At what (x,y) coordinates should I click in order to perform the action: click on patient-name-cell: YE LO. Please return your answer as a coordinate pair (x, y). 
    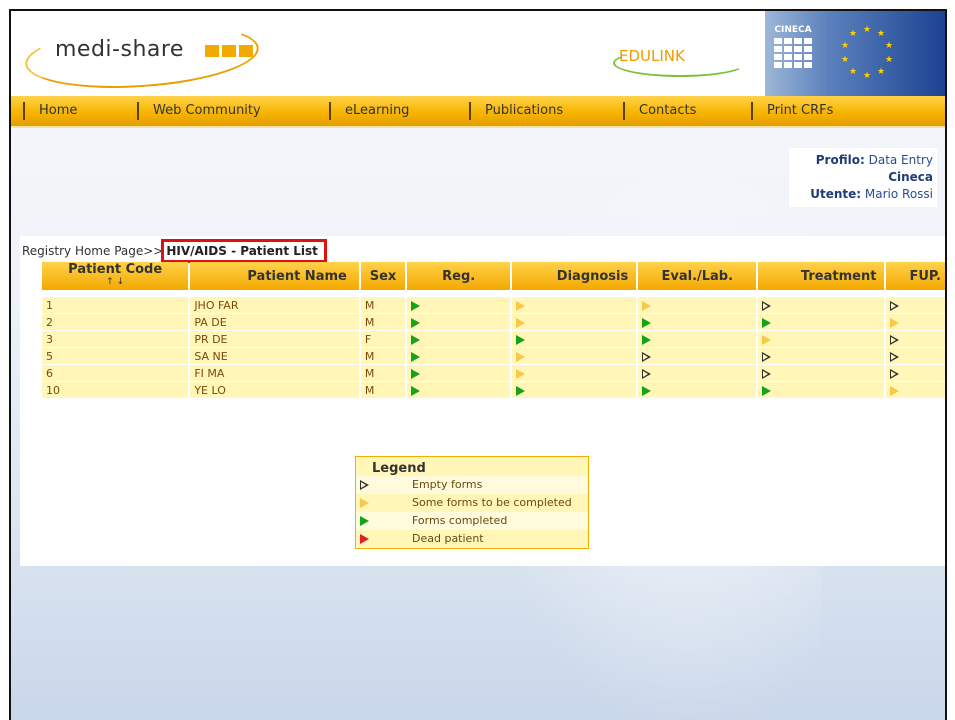
    Looking at the image, I should click on (274, 390).